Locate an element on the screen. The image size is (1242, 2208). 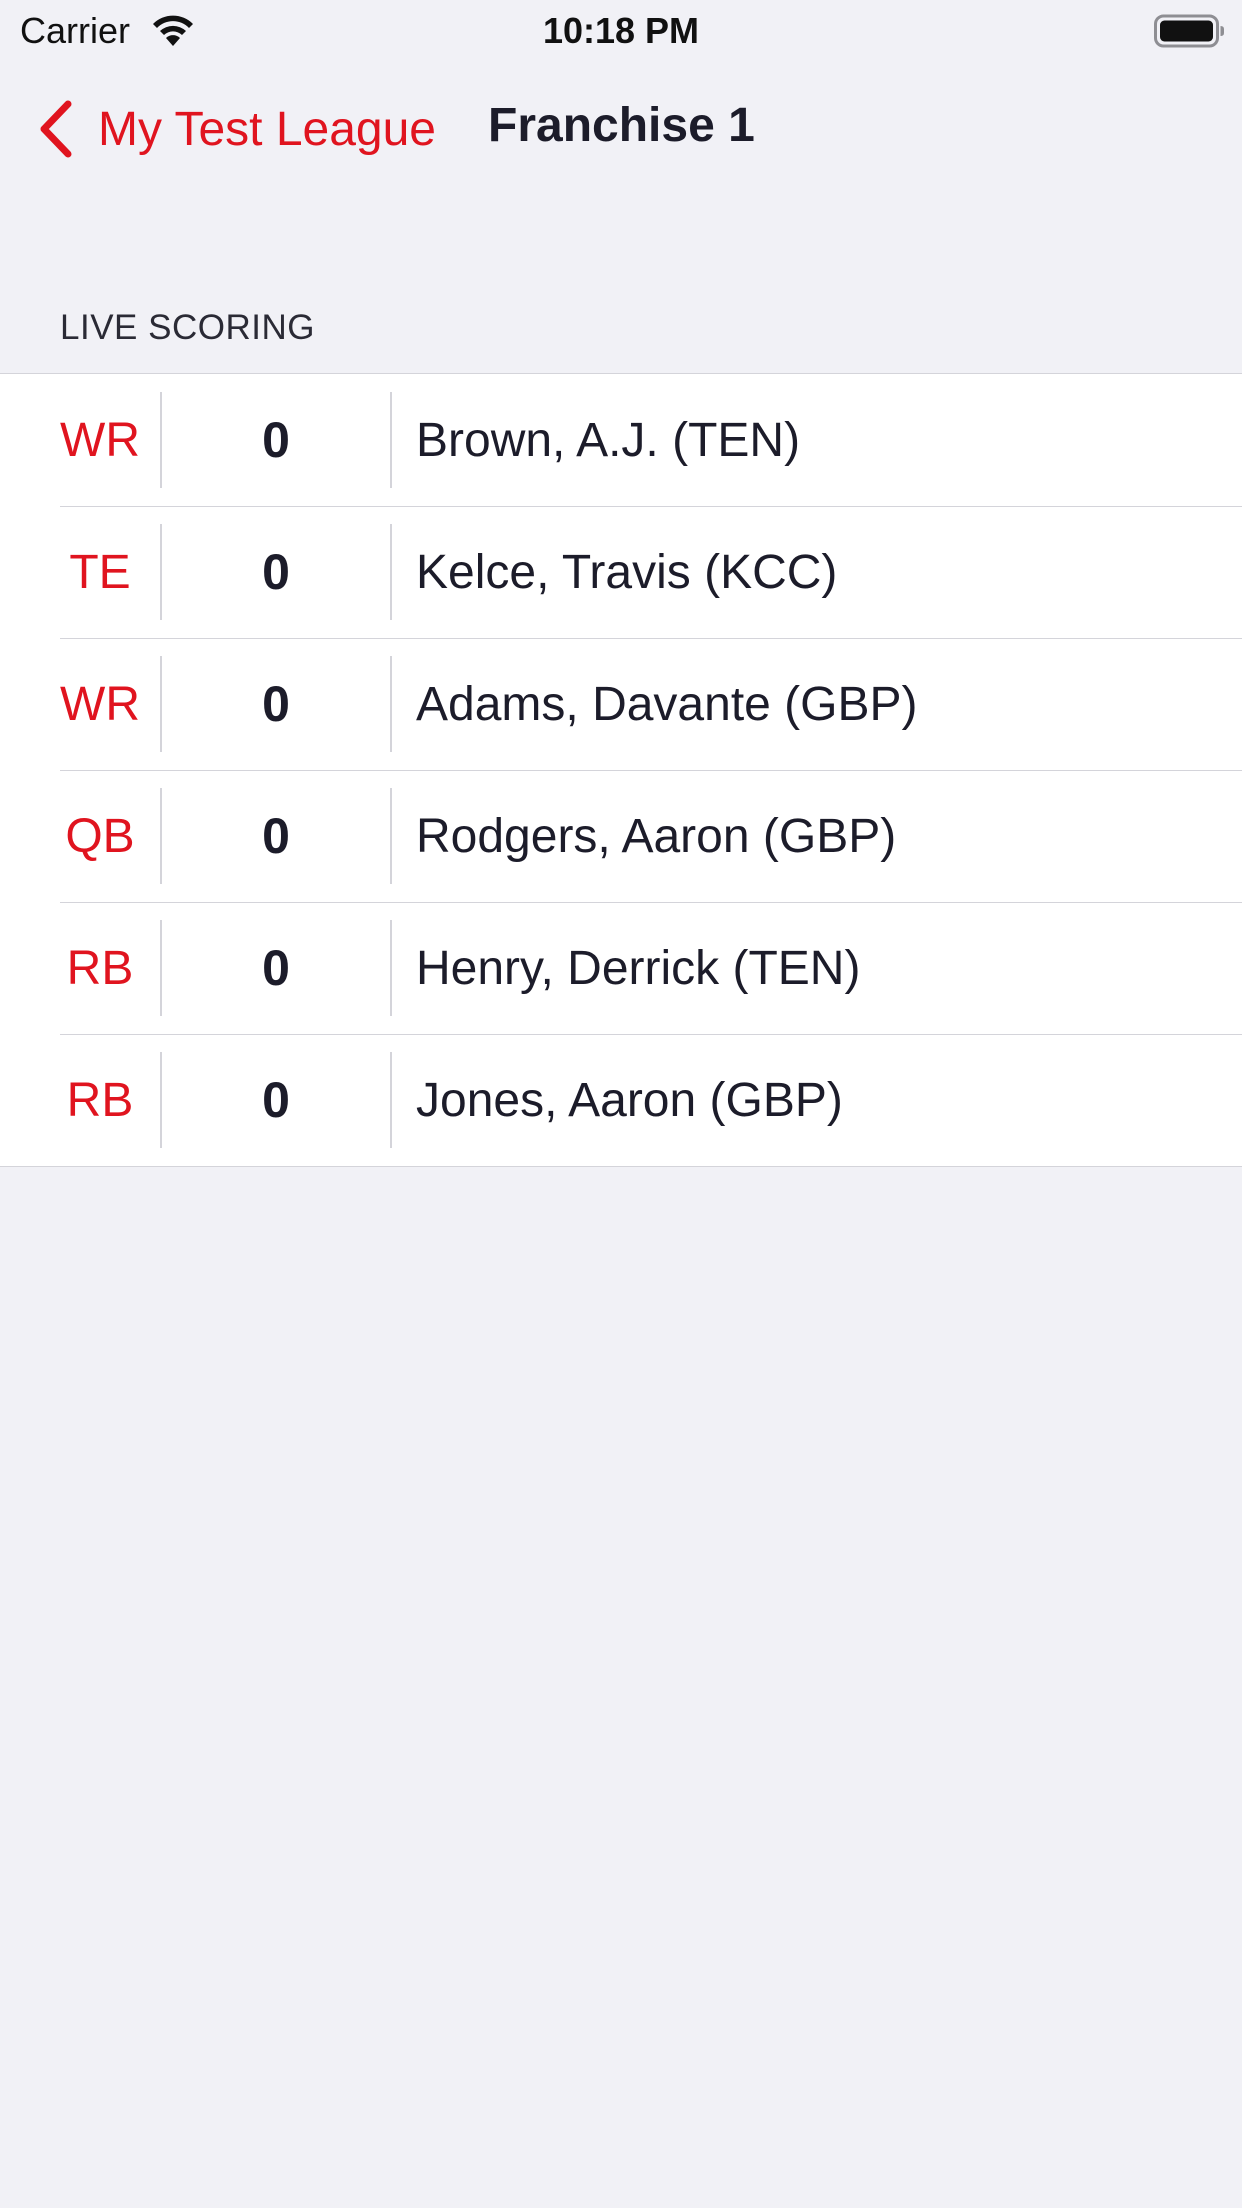
table-row: TE 0 Kelce, Travis (KCC) is located at coordinates (621, 572).